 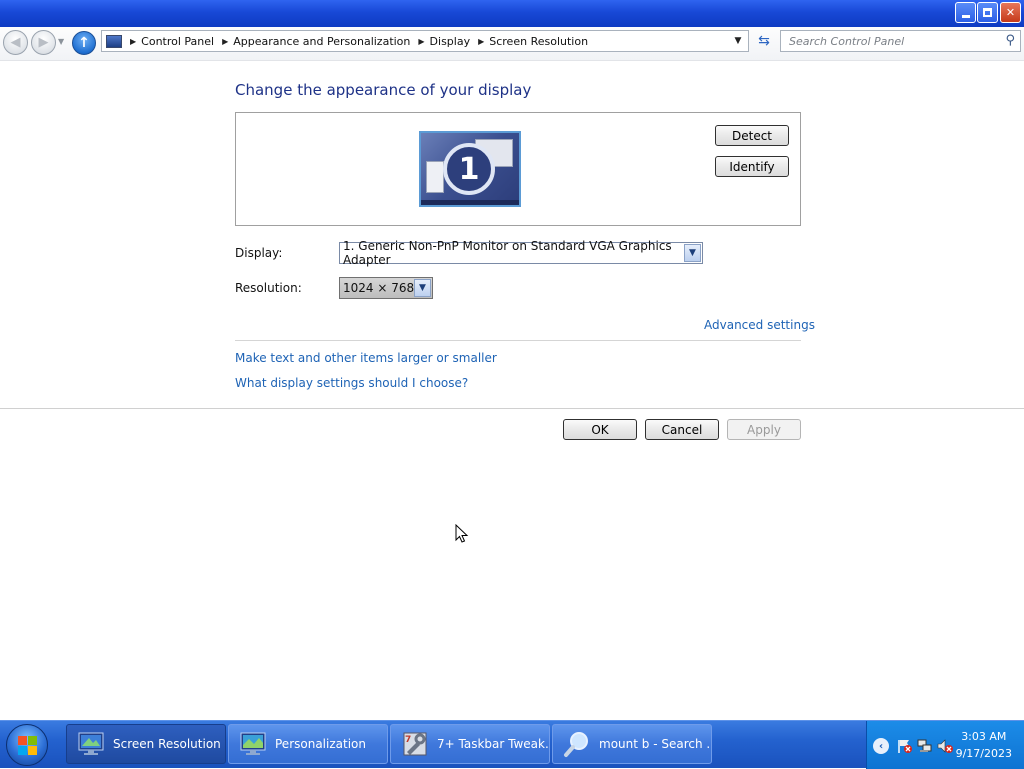 I want to click on monitor-arrangement-panel: 1 Detect Identify, so click(x=518, y=169).